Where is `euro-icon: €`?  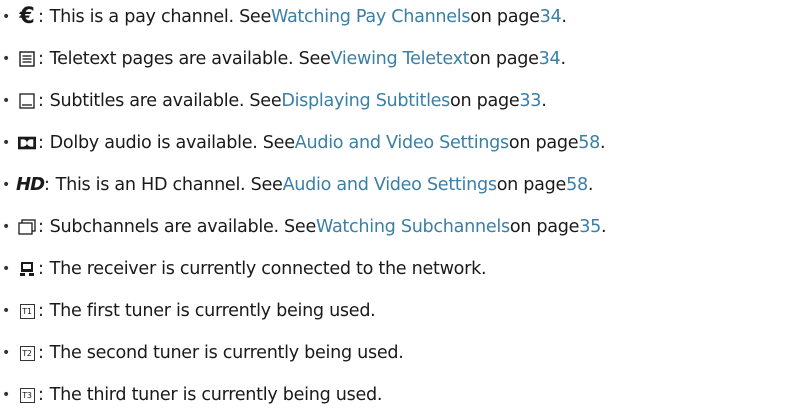 euro-icon: € is located at coordinates (27, 16).